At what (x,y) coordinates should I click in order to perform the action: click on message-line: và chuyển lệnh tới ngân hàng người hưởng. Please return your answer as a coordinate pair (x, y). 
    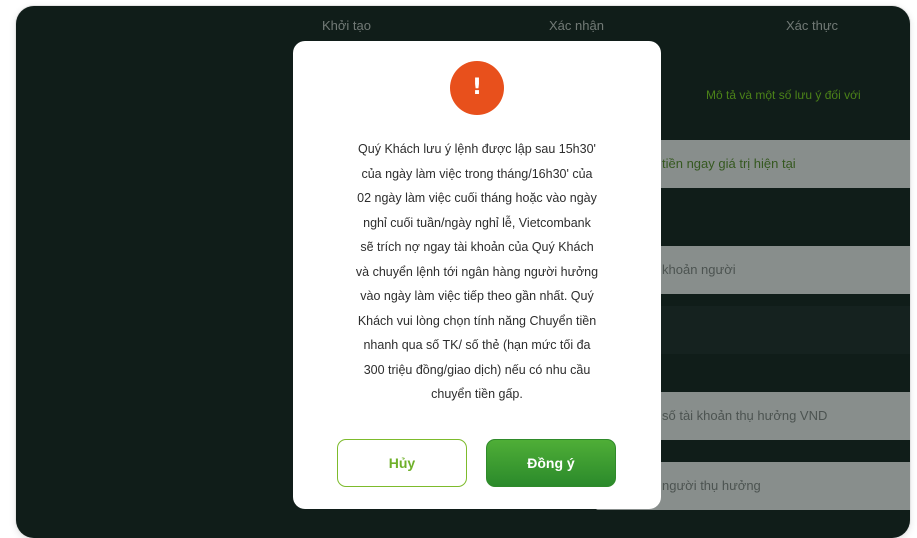
    Looking at the image, I should click on (477, 271).